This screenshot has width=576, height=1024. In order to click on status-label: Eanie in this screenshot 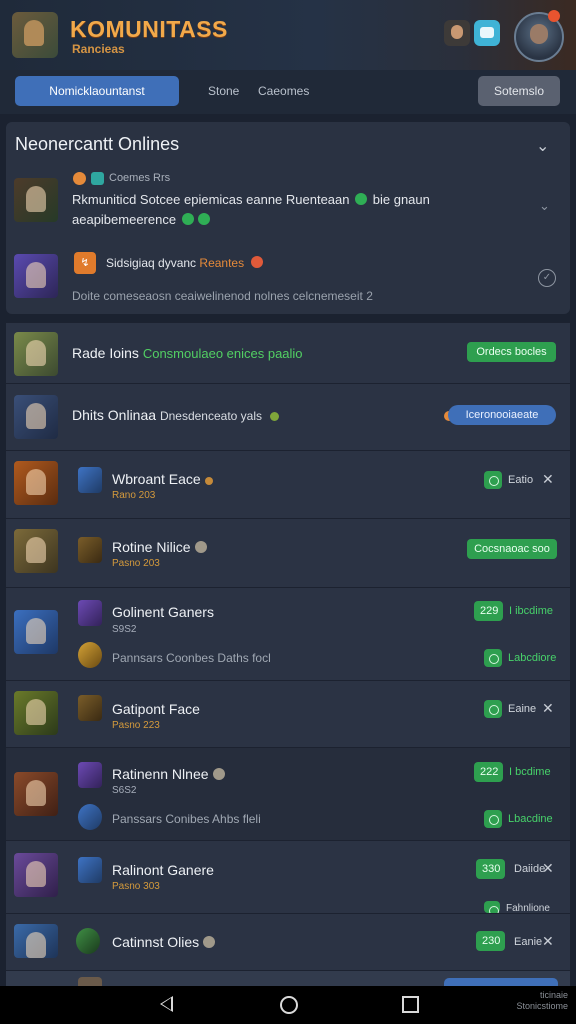, I will do `click(528, 942)`.